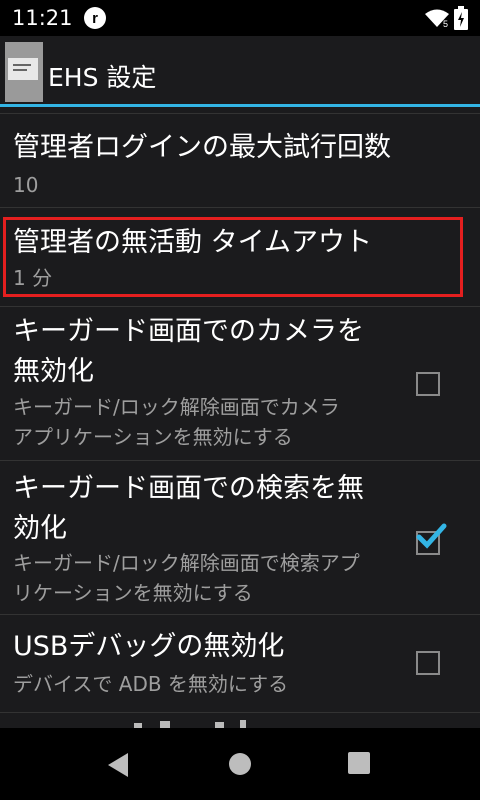 The height and width of the screenshot is (800, 480). Describe the element at coordinates (26, 185) in the screenshot. I see `pref-summary: 10` at that location.